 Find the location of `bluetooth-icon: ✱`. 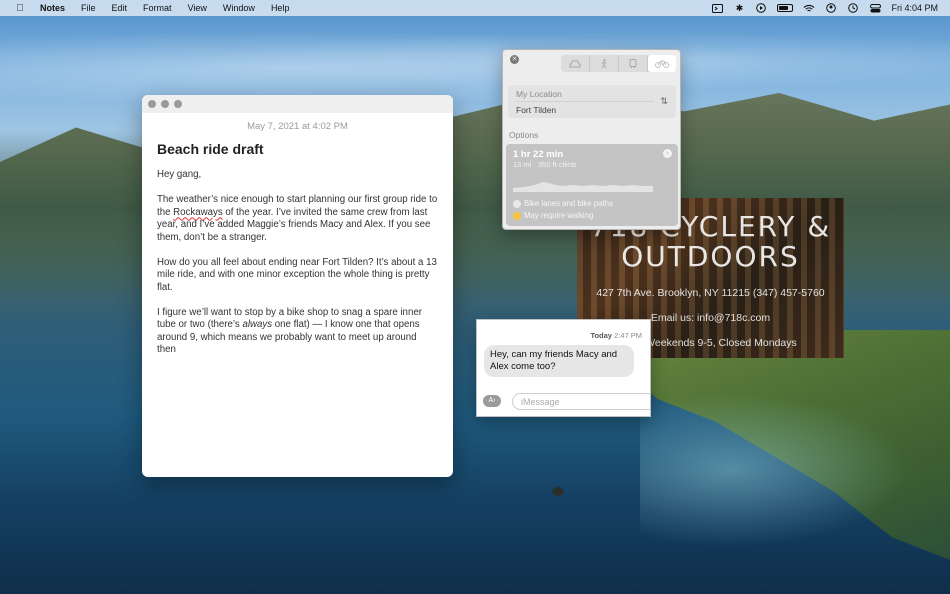

bluetooth-icon: ✱ is located at coordinates (739, 8).